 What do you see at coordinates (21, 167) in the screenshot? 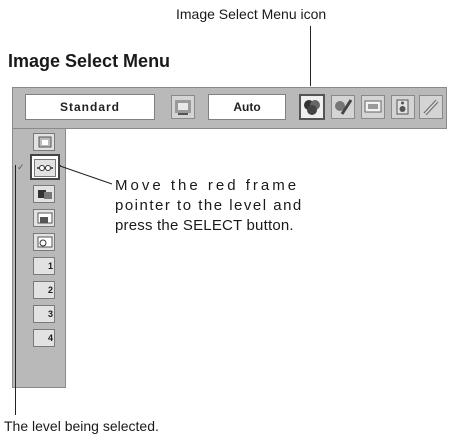
I see `check-mark-icon: ✓` at bounding box center [21, 167].